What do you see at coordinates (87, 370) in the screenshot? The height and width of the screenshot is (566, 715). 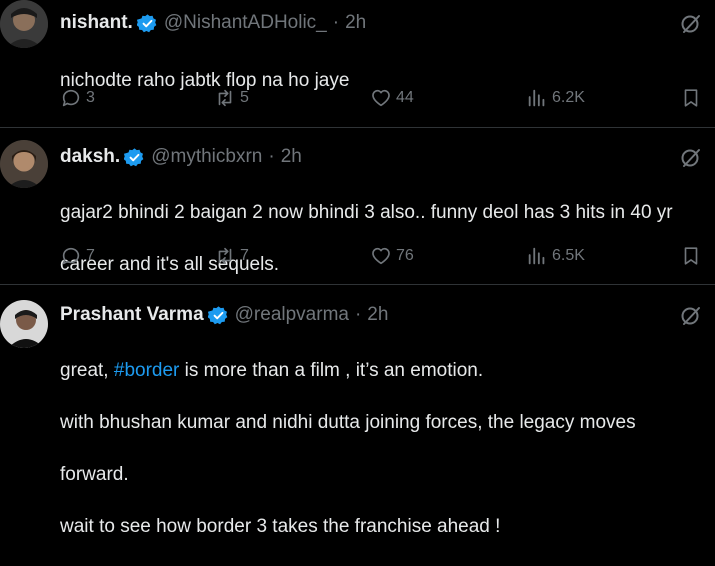 I see `text-segment: great,` at bounding box center [87, 370].